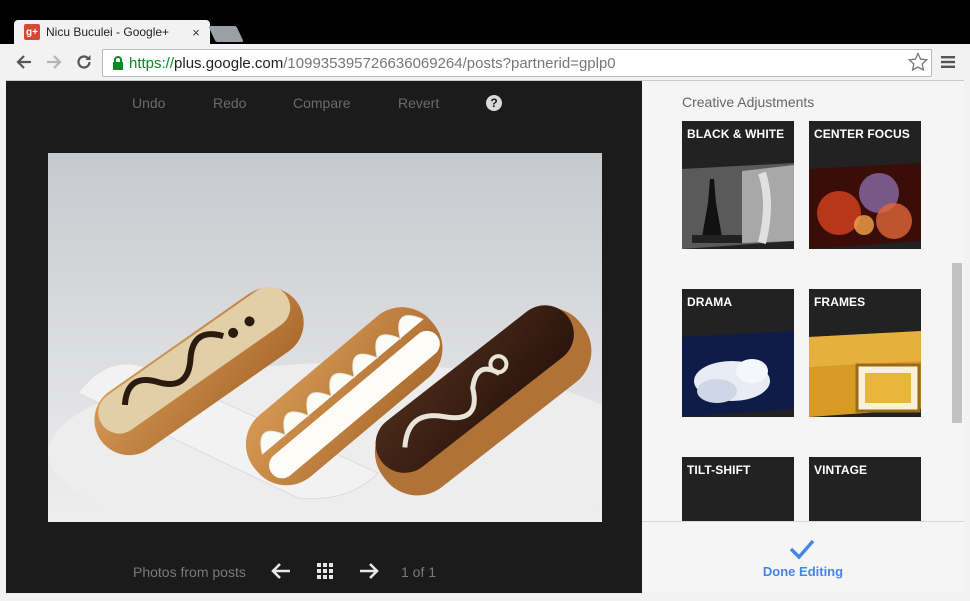 The width and height of the screenshot is (970, 601). Describe the element at coordinates (865, 374) in the screenshot. I see `frames-thumbnail` at that location.